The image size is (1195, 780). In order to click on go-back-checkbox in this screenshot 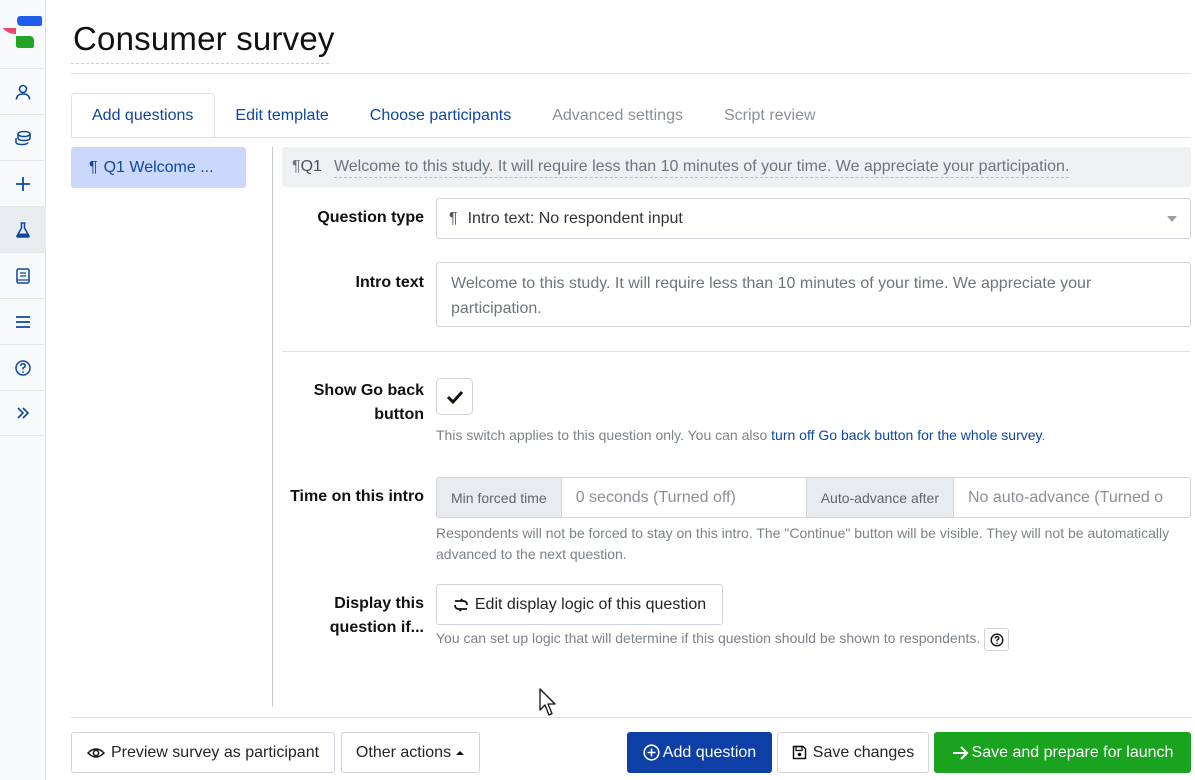, I will do `click(454, 396)`.